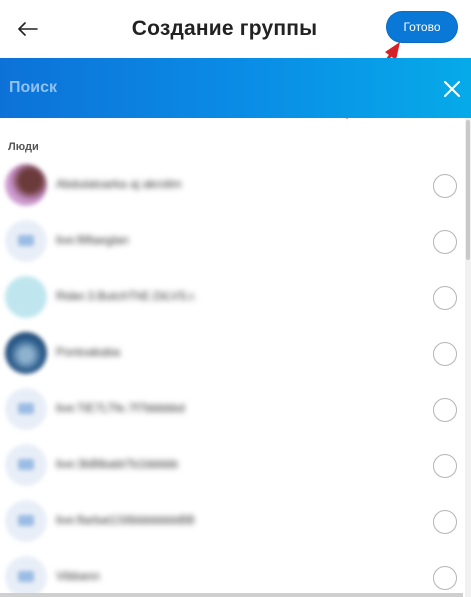 This screenshot has width=471, height=597. I want to click on header: Создание группы Готово, so click(235, 29).